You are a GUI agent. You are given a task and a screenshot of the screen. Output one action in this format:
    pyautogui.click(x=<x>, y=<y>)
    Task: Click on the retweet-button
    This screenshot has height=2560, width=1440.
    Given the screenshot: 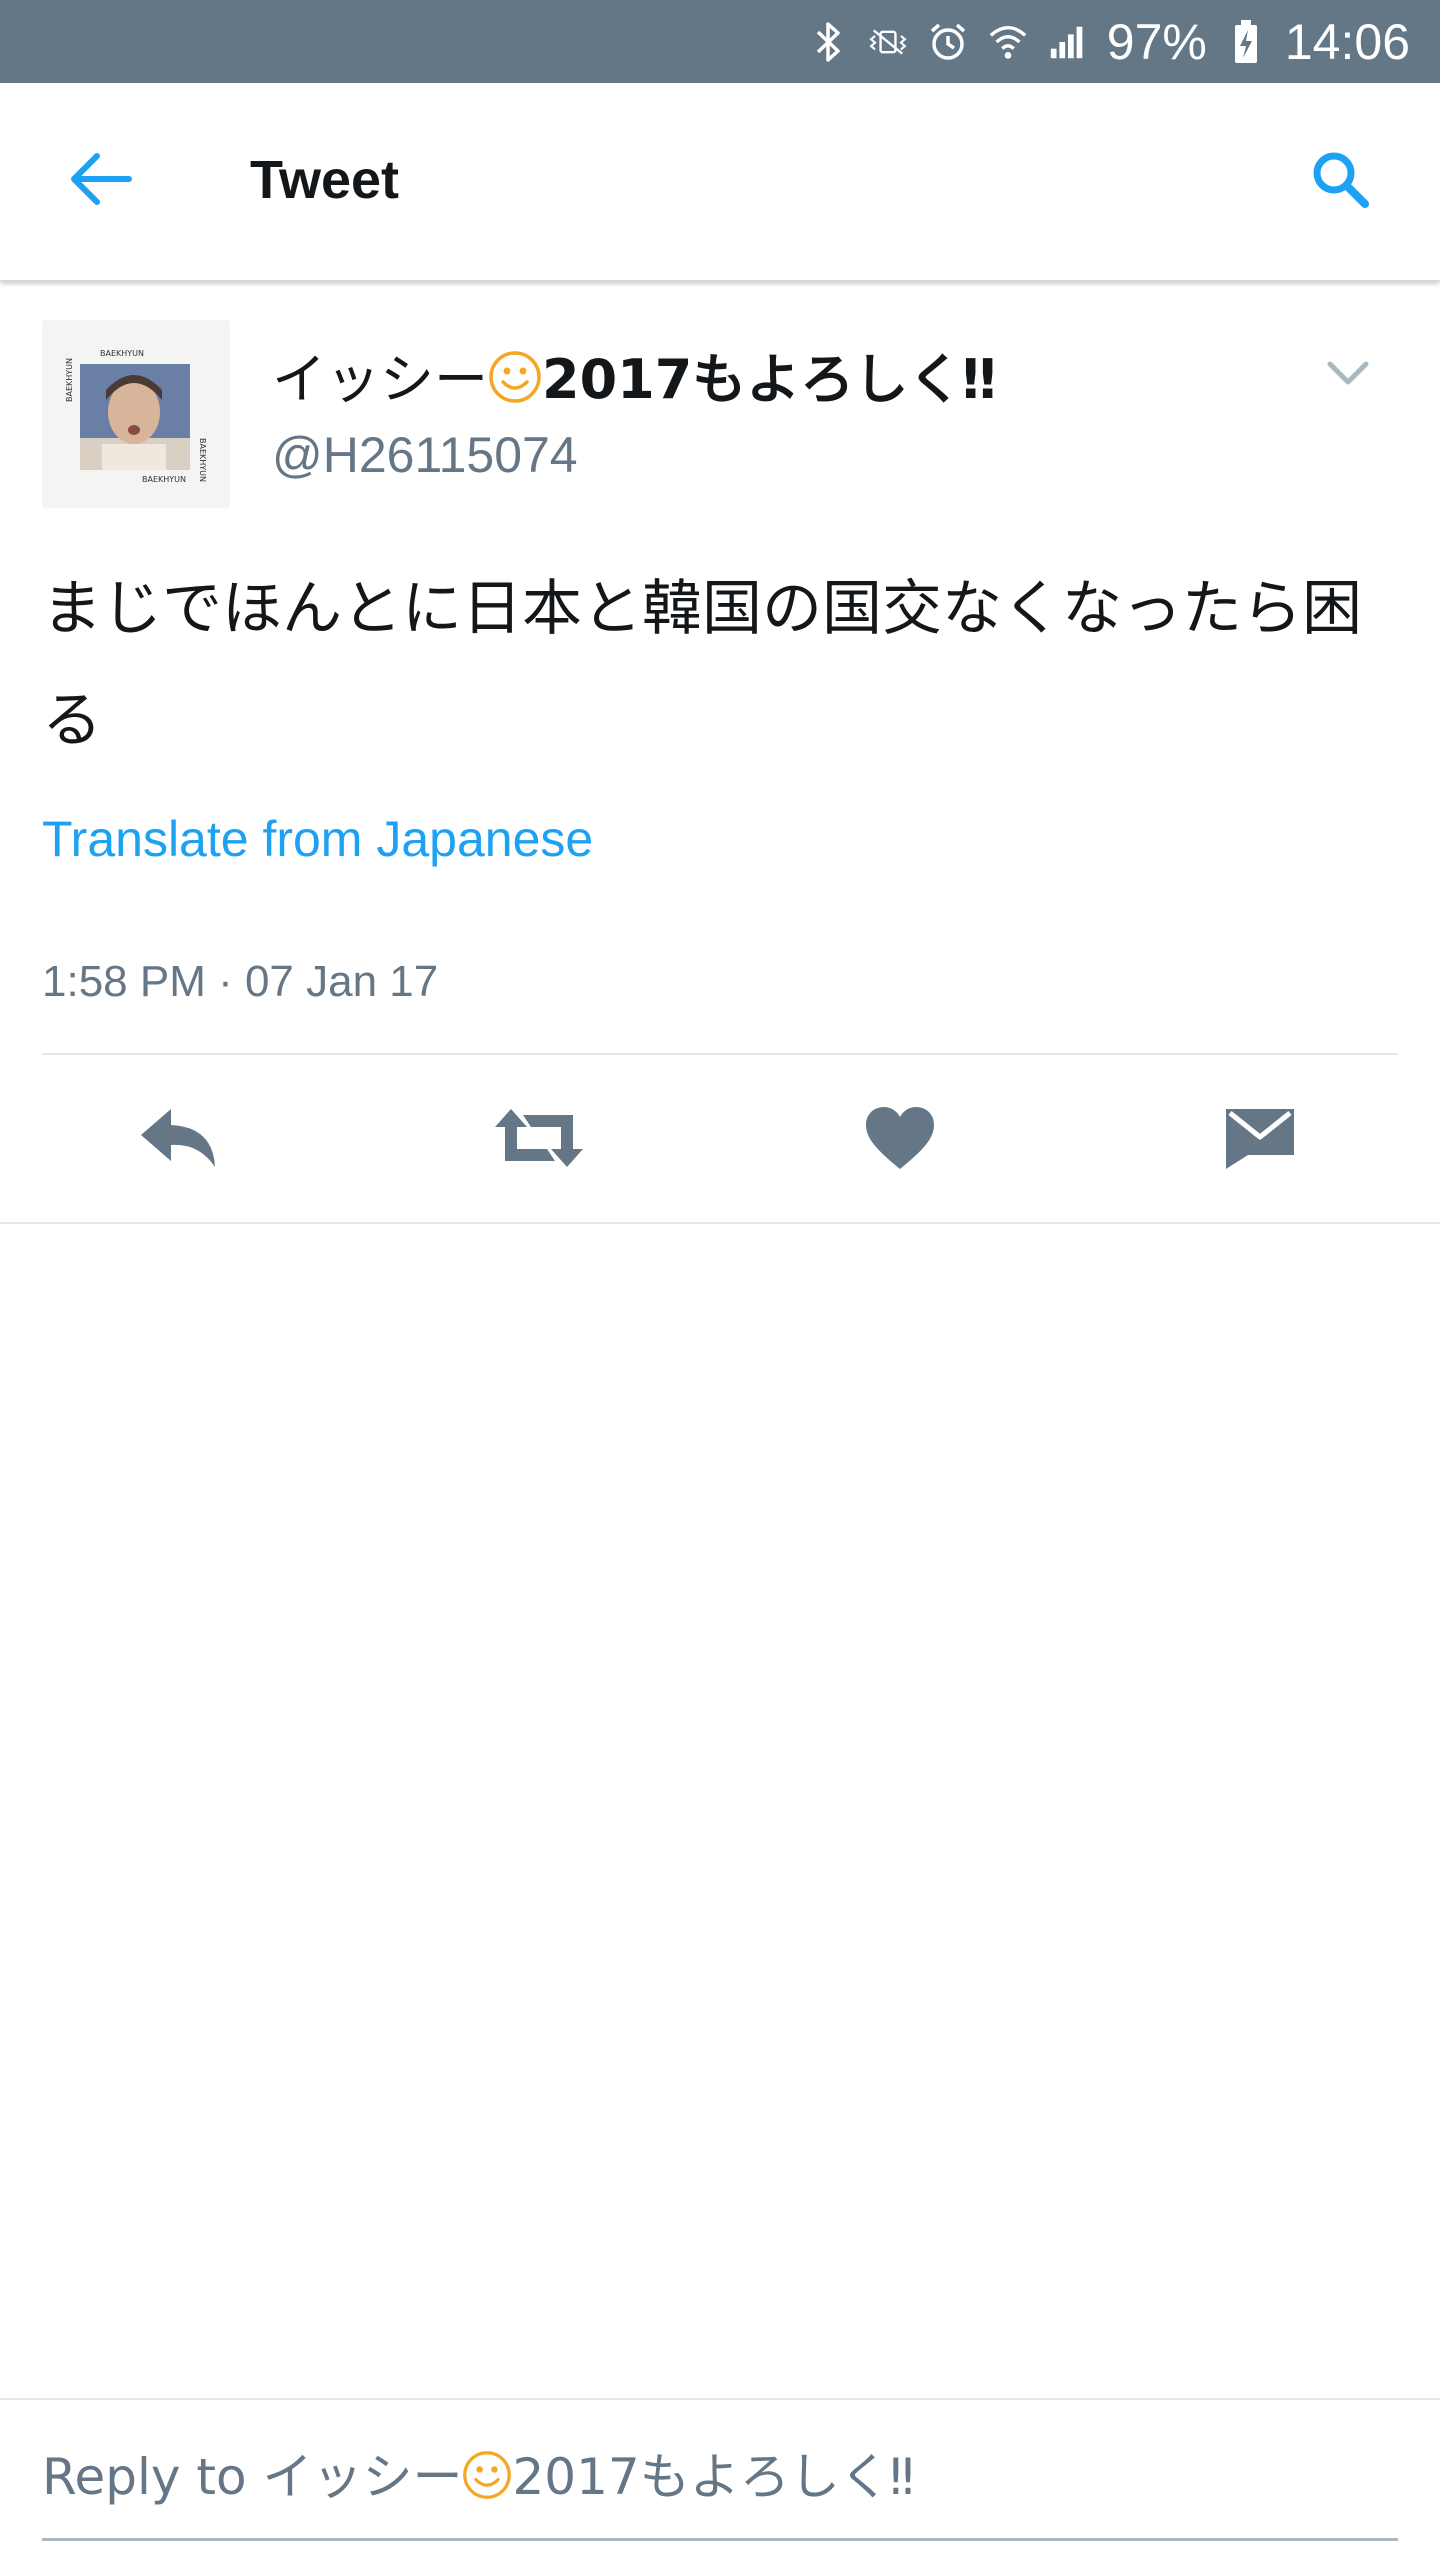 What is the action you would take?
    pyautogui.click(x=539, y=1140)
    